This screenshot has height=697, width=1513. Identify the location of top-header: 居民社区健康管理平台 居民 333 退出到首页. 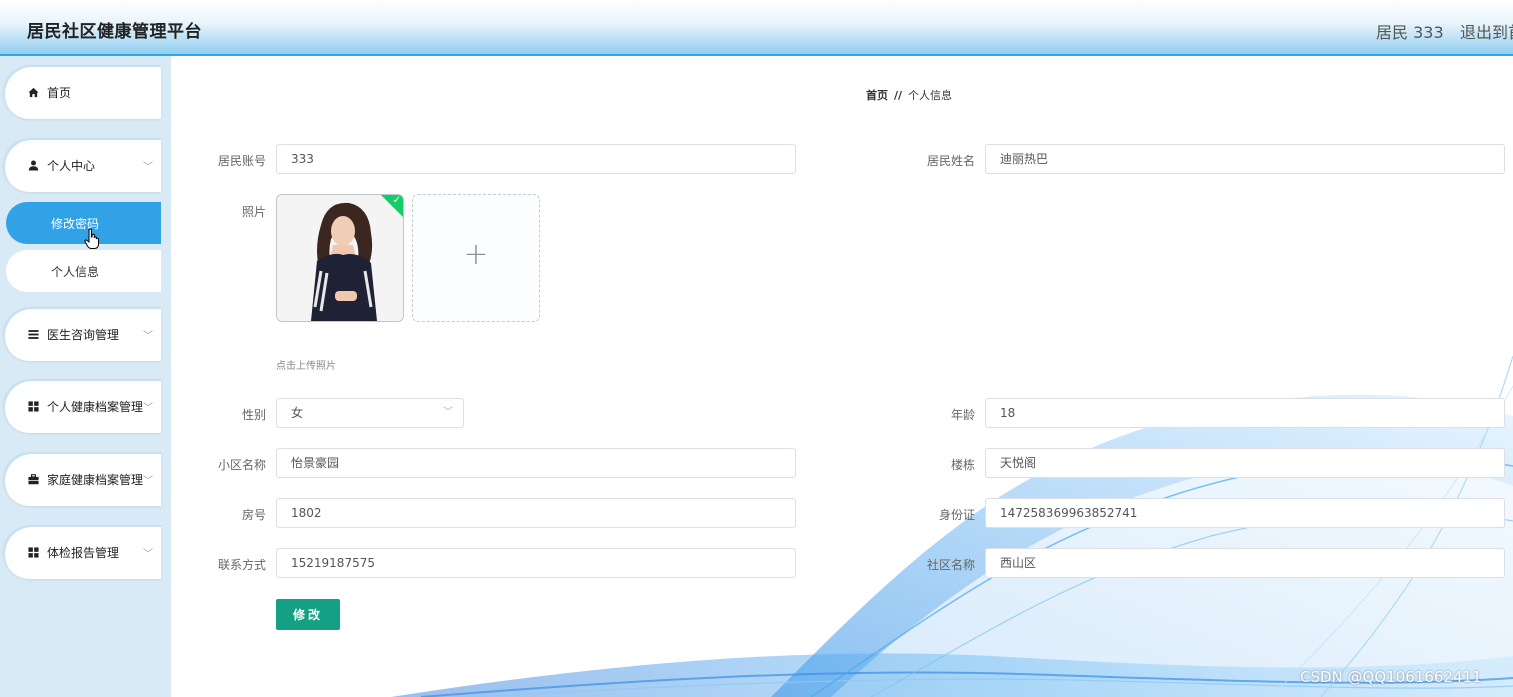
(756, 28).